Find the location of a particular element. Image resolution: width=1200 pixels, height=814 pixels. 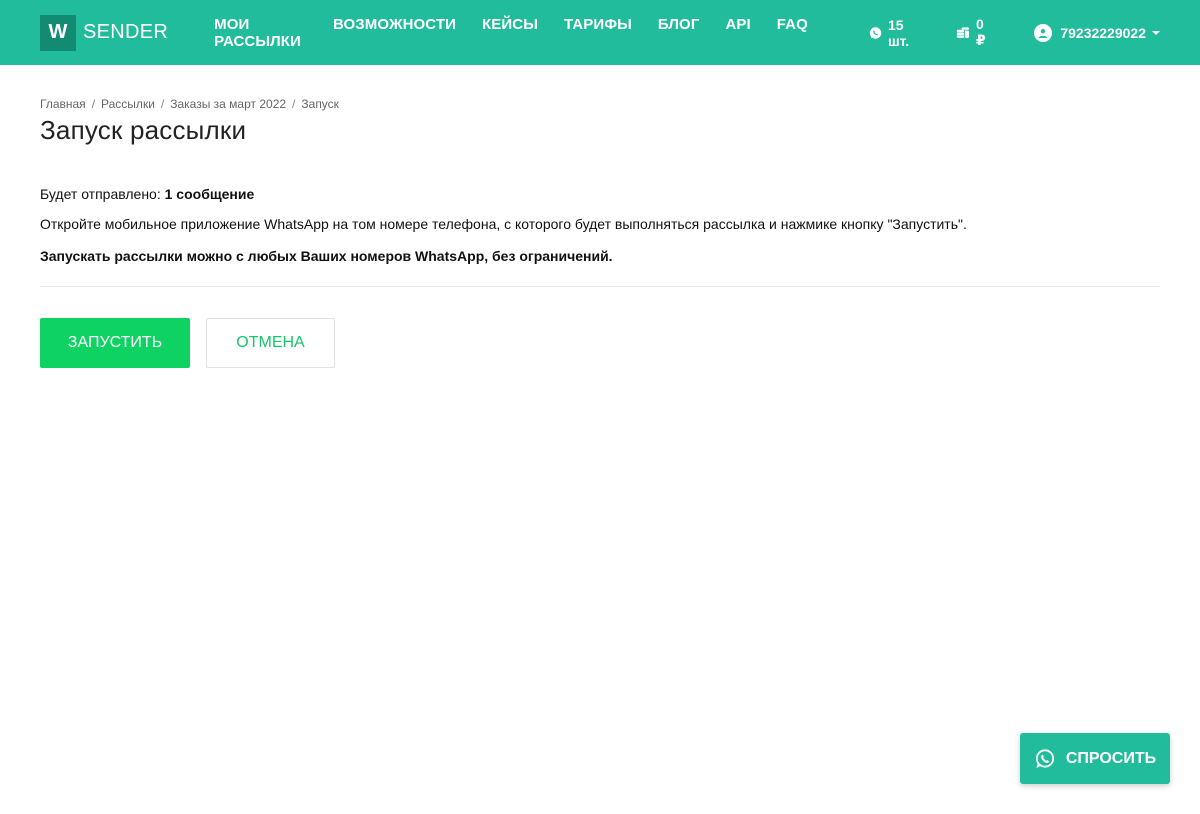

action-buttons: ЗАПУСТИТЬ ОТМЕНА is located at coordinates (600, 343).